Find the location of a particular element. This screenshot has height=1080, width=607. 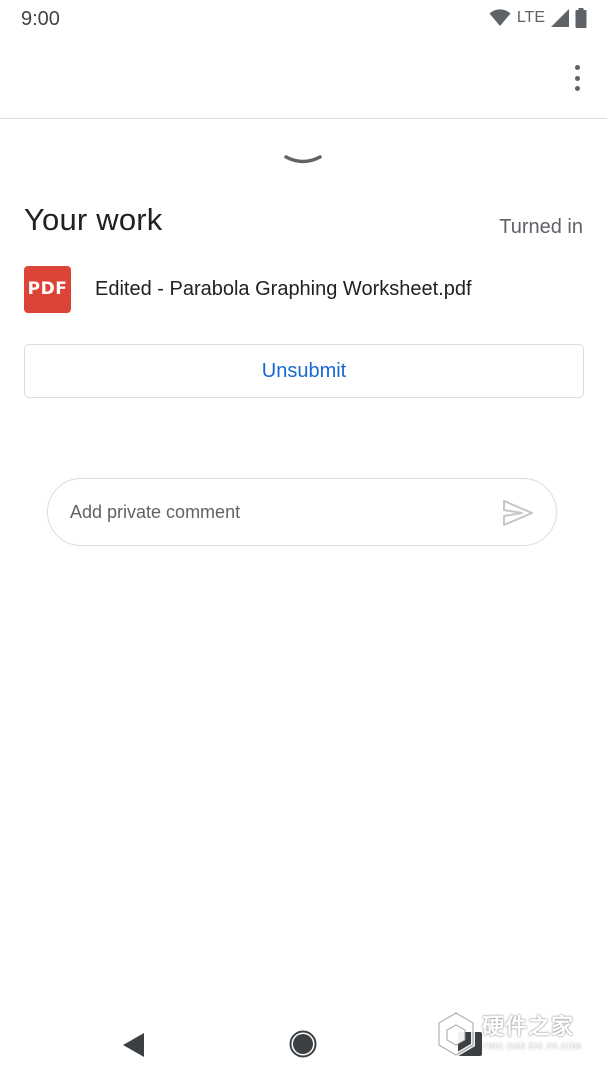

collapse-sheet-button is located at coordinates (303, 160).